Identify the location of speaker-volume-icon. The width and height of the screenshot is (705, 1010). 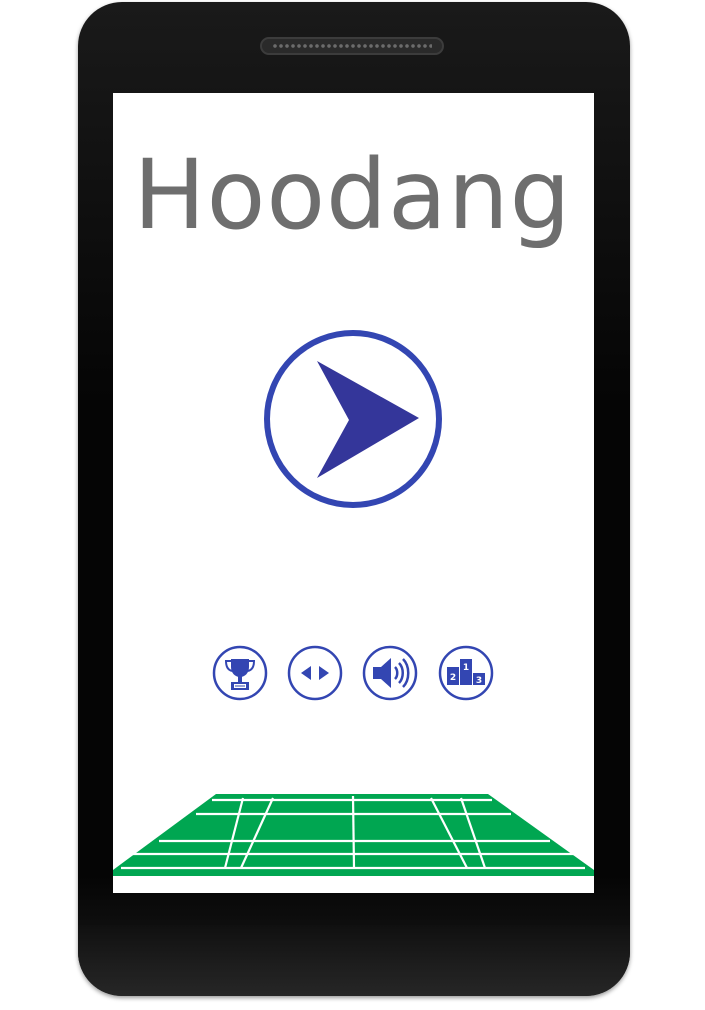
(390, 673).